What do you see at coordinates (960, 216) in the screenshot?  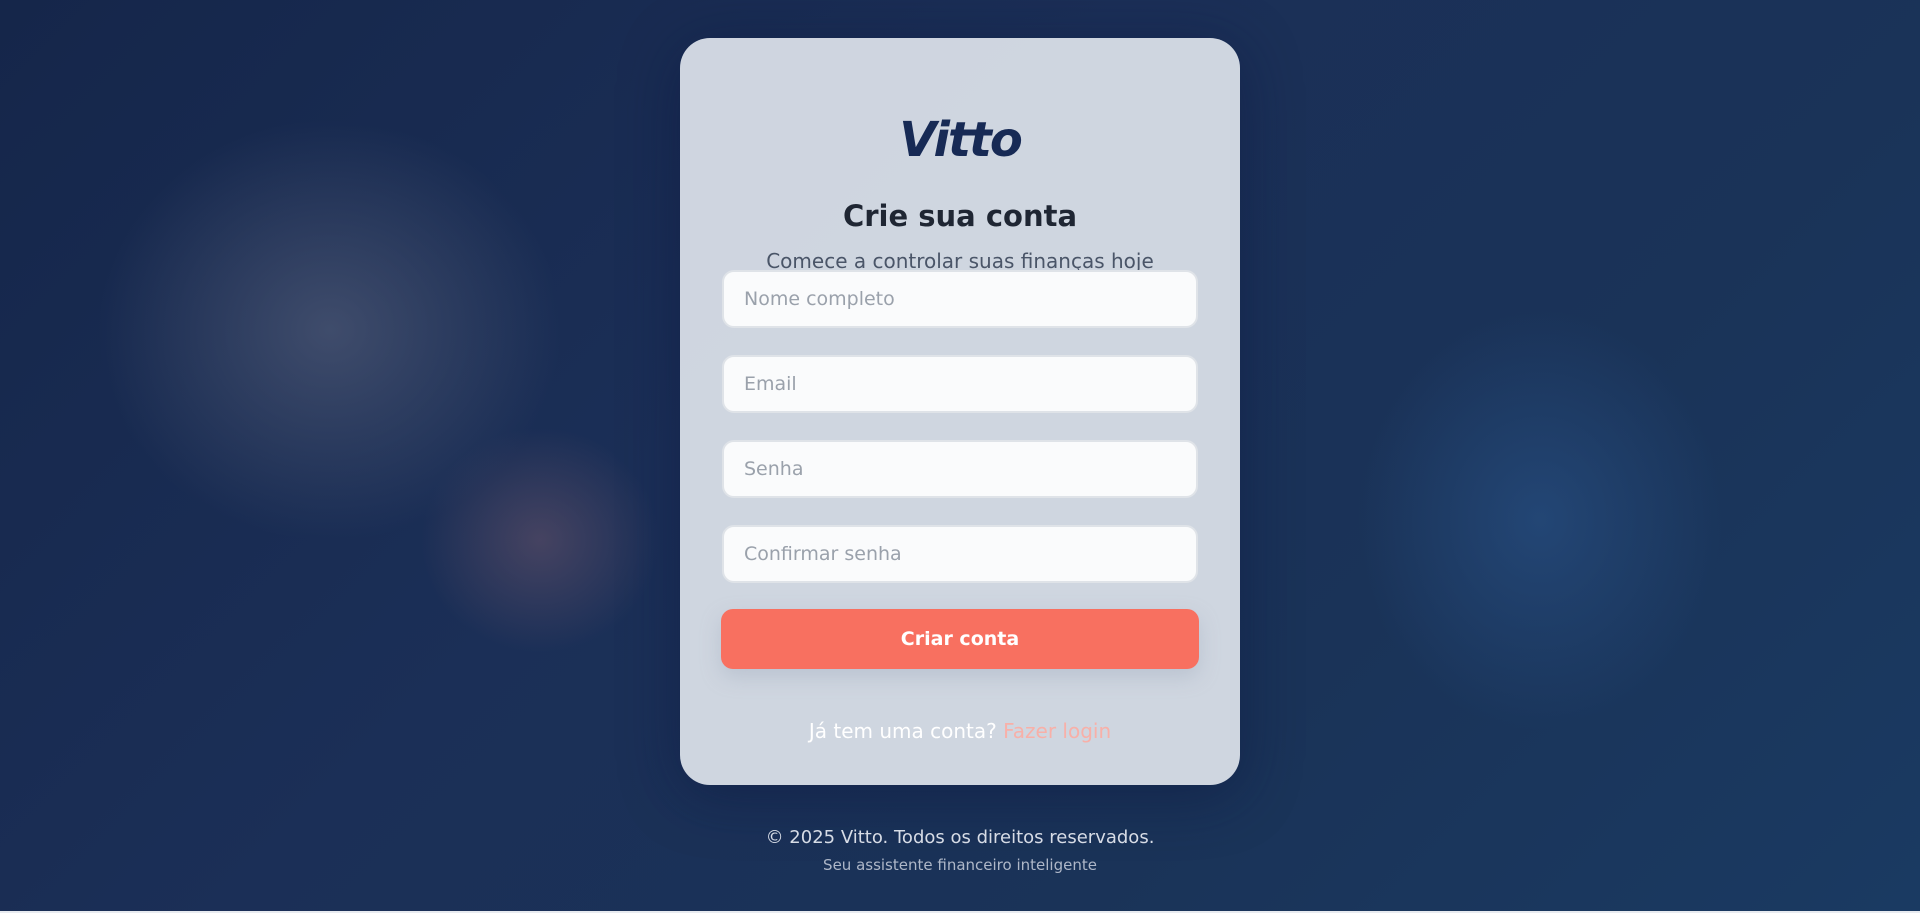 I see `page-title: Crie sua conta` at bounding box center [960, 216].